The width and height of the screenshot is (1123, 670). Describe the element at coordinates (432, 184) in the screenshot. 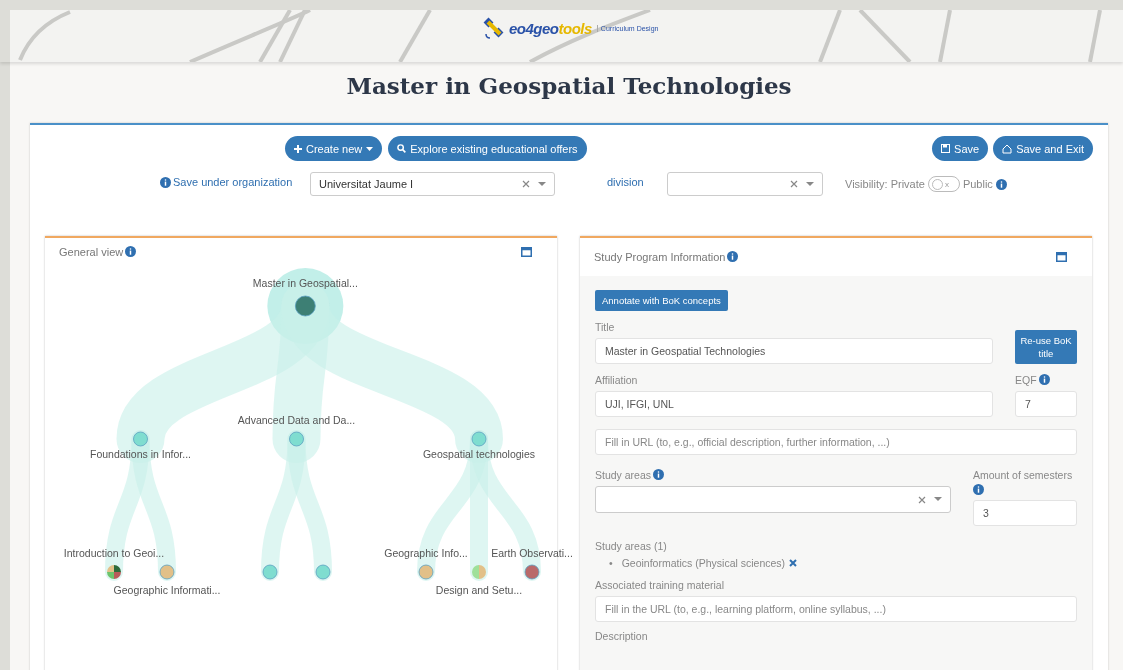

I see `organization-select: Universitat Jaume I` at that location.